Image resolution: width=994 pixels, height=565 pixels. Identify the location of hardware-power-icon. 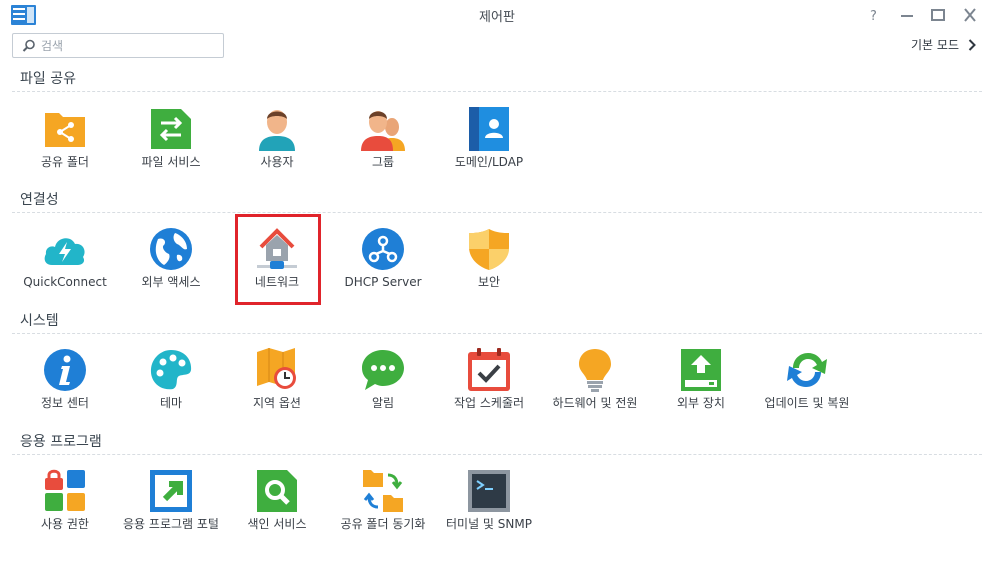
(595, 370).